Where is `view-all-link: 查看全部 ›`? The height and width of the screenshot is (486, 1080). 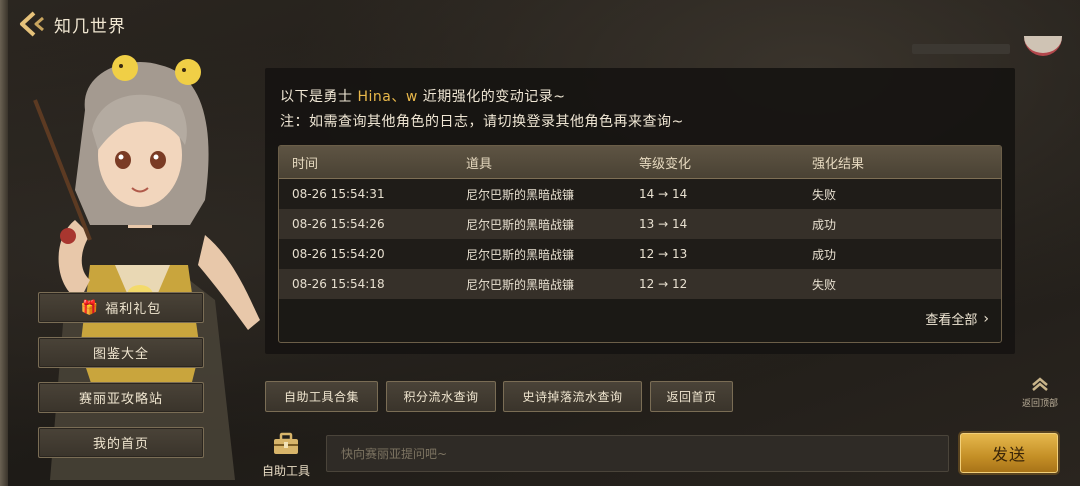
view-all-link: 查看全部 › is located at coordinates (957, 319).